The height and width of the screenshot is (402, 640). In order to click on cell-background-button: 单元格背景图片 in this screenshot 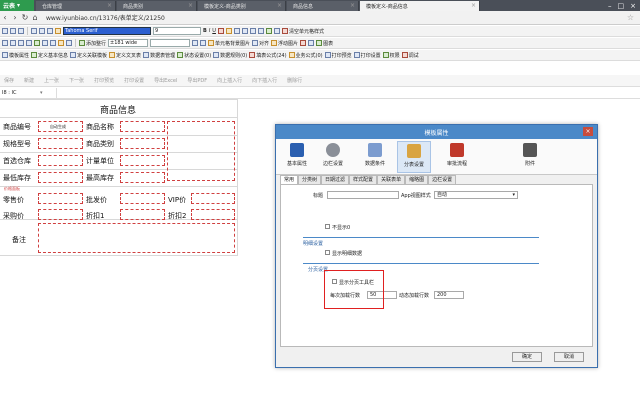, I will do `click(229, 43)`.